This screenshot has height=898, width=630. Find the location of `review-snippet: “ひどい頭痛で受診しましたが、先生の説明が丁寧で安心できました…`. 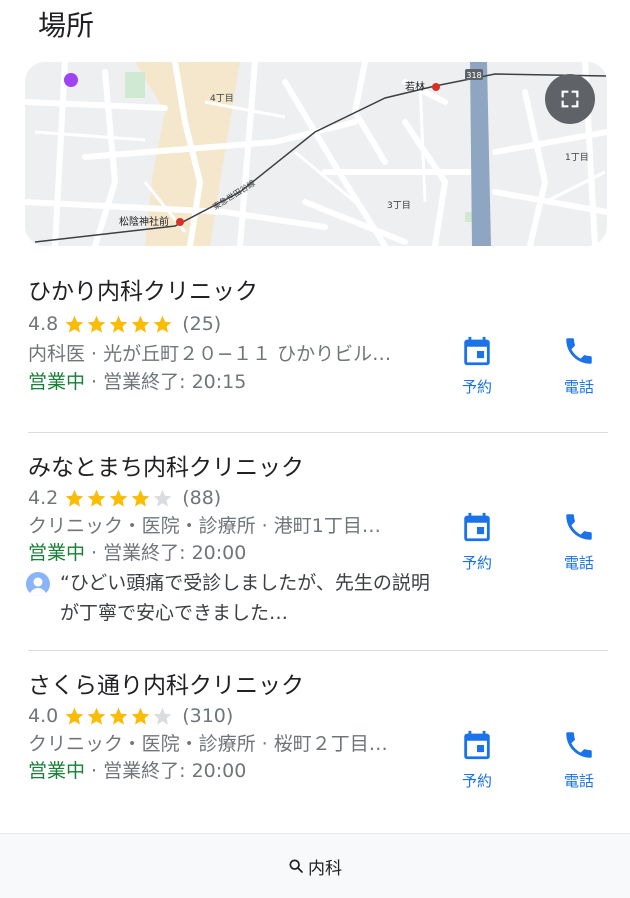

review-snippet: “ひどい頭痛で受診しましたが、先生の説明が丁寧で安心できました… is located at coordinates (228, 598).